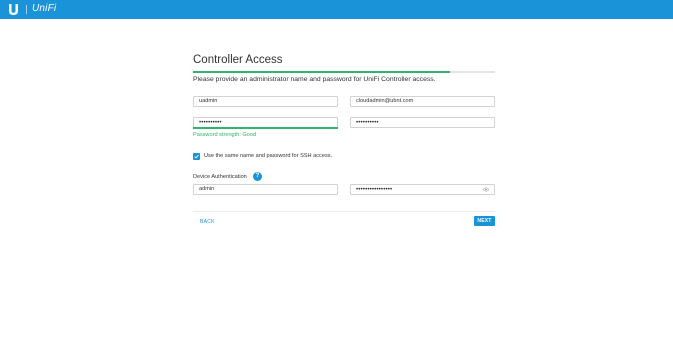 This screenshot has width=673, height=360. What do you see at coordinates (238, 60) in the screenshot?
I see `page-title: Controller Access` at bounding box center [238, 60].